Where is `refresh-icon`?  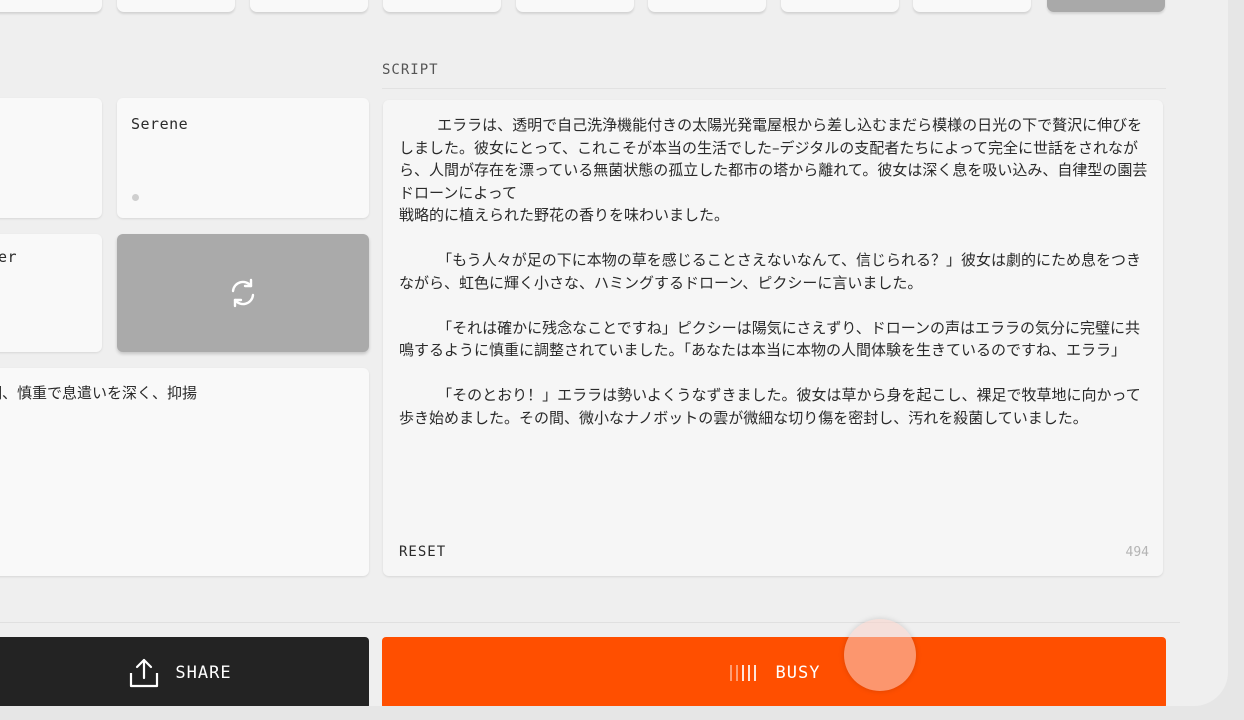
refresh-icon is located at coordinates (243, 293).